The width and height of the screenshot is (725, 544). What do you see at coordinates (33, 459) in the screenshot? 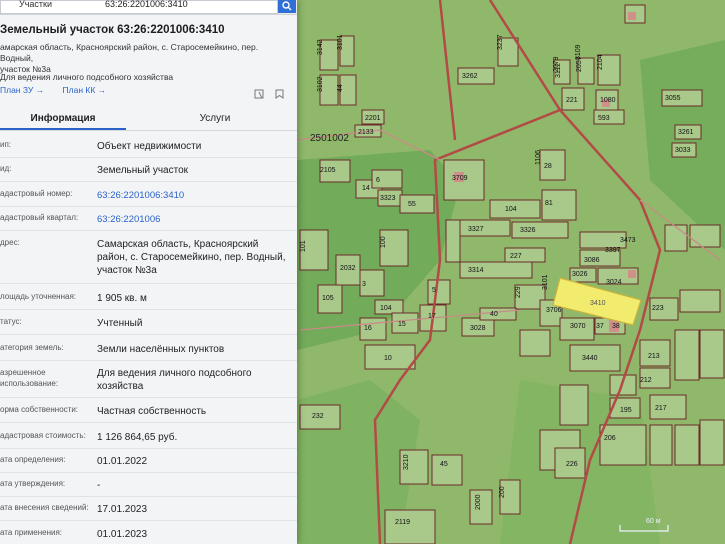
I see `row-key: ата определения:` at bounding box center [33, 459].